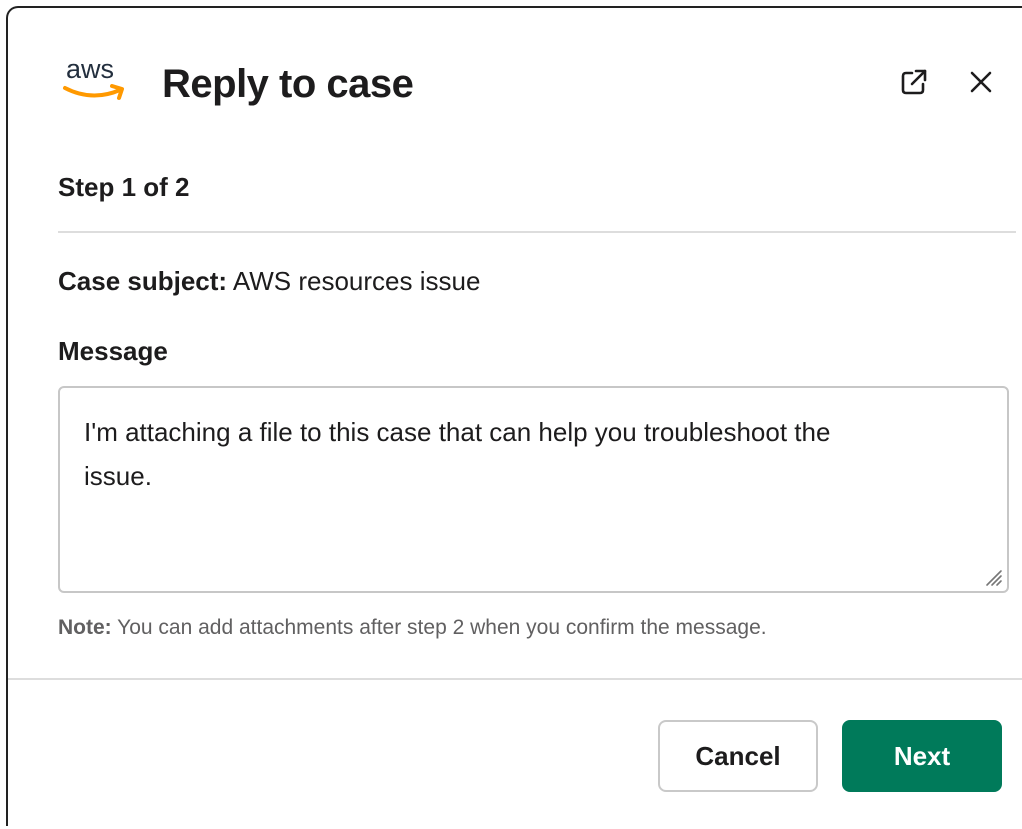 The height and width of the screenshot is (829, 1022). What do you see at coordinates (537, 232) in the screenshot?
I see `divider` at bounding box center [537, 232].